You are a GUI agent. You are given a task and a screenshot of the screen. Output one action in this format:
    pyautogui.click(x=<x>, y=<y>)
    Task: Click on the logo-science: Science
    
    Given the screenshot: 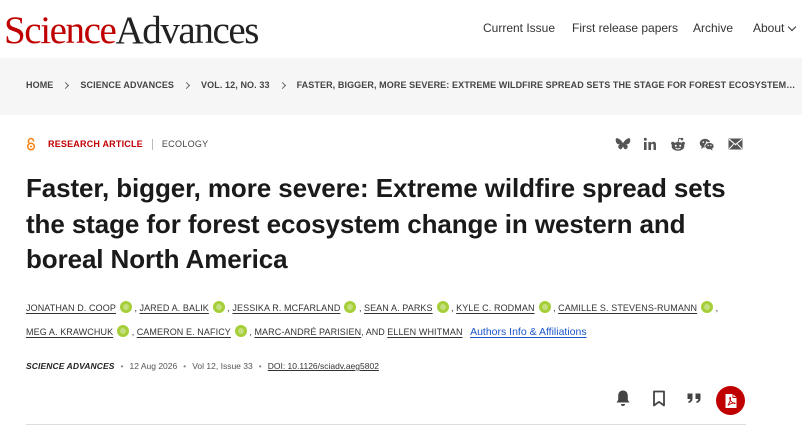 What is the action you would take?
    pyautogui.click(x=60, y=30)
    